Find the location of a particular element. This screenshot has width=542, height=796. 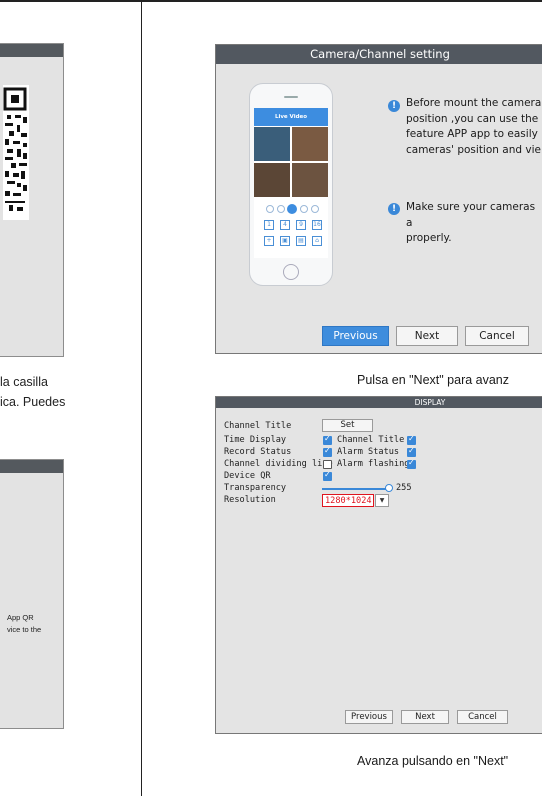

record-status-checkbox is located at coordinates (327, 451).